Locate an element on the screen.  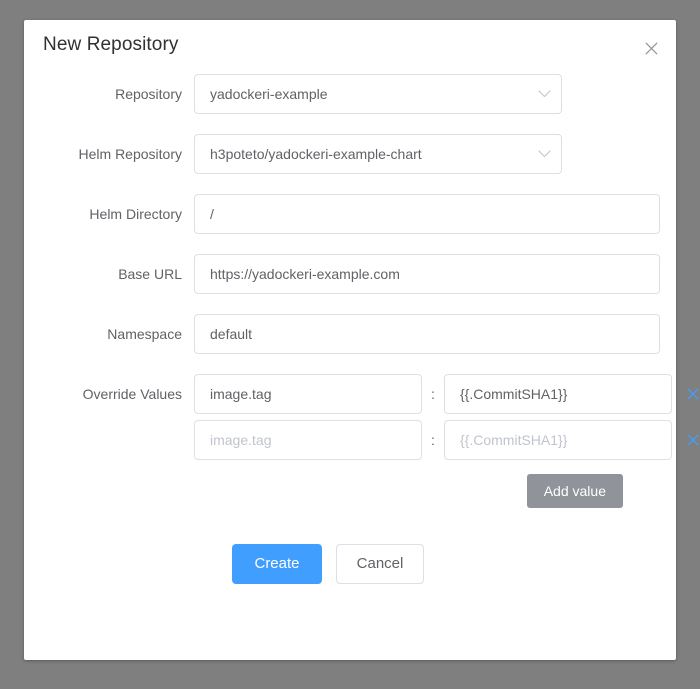
helm-repository-label: Helm Repository is located at coordinates (130, 154).